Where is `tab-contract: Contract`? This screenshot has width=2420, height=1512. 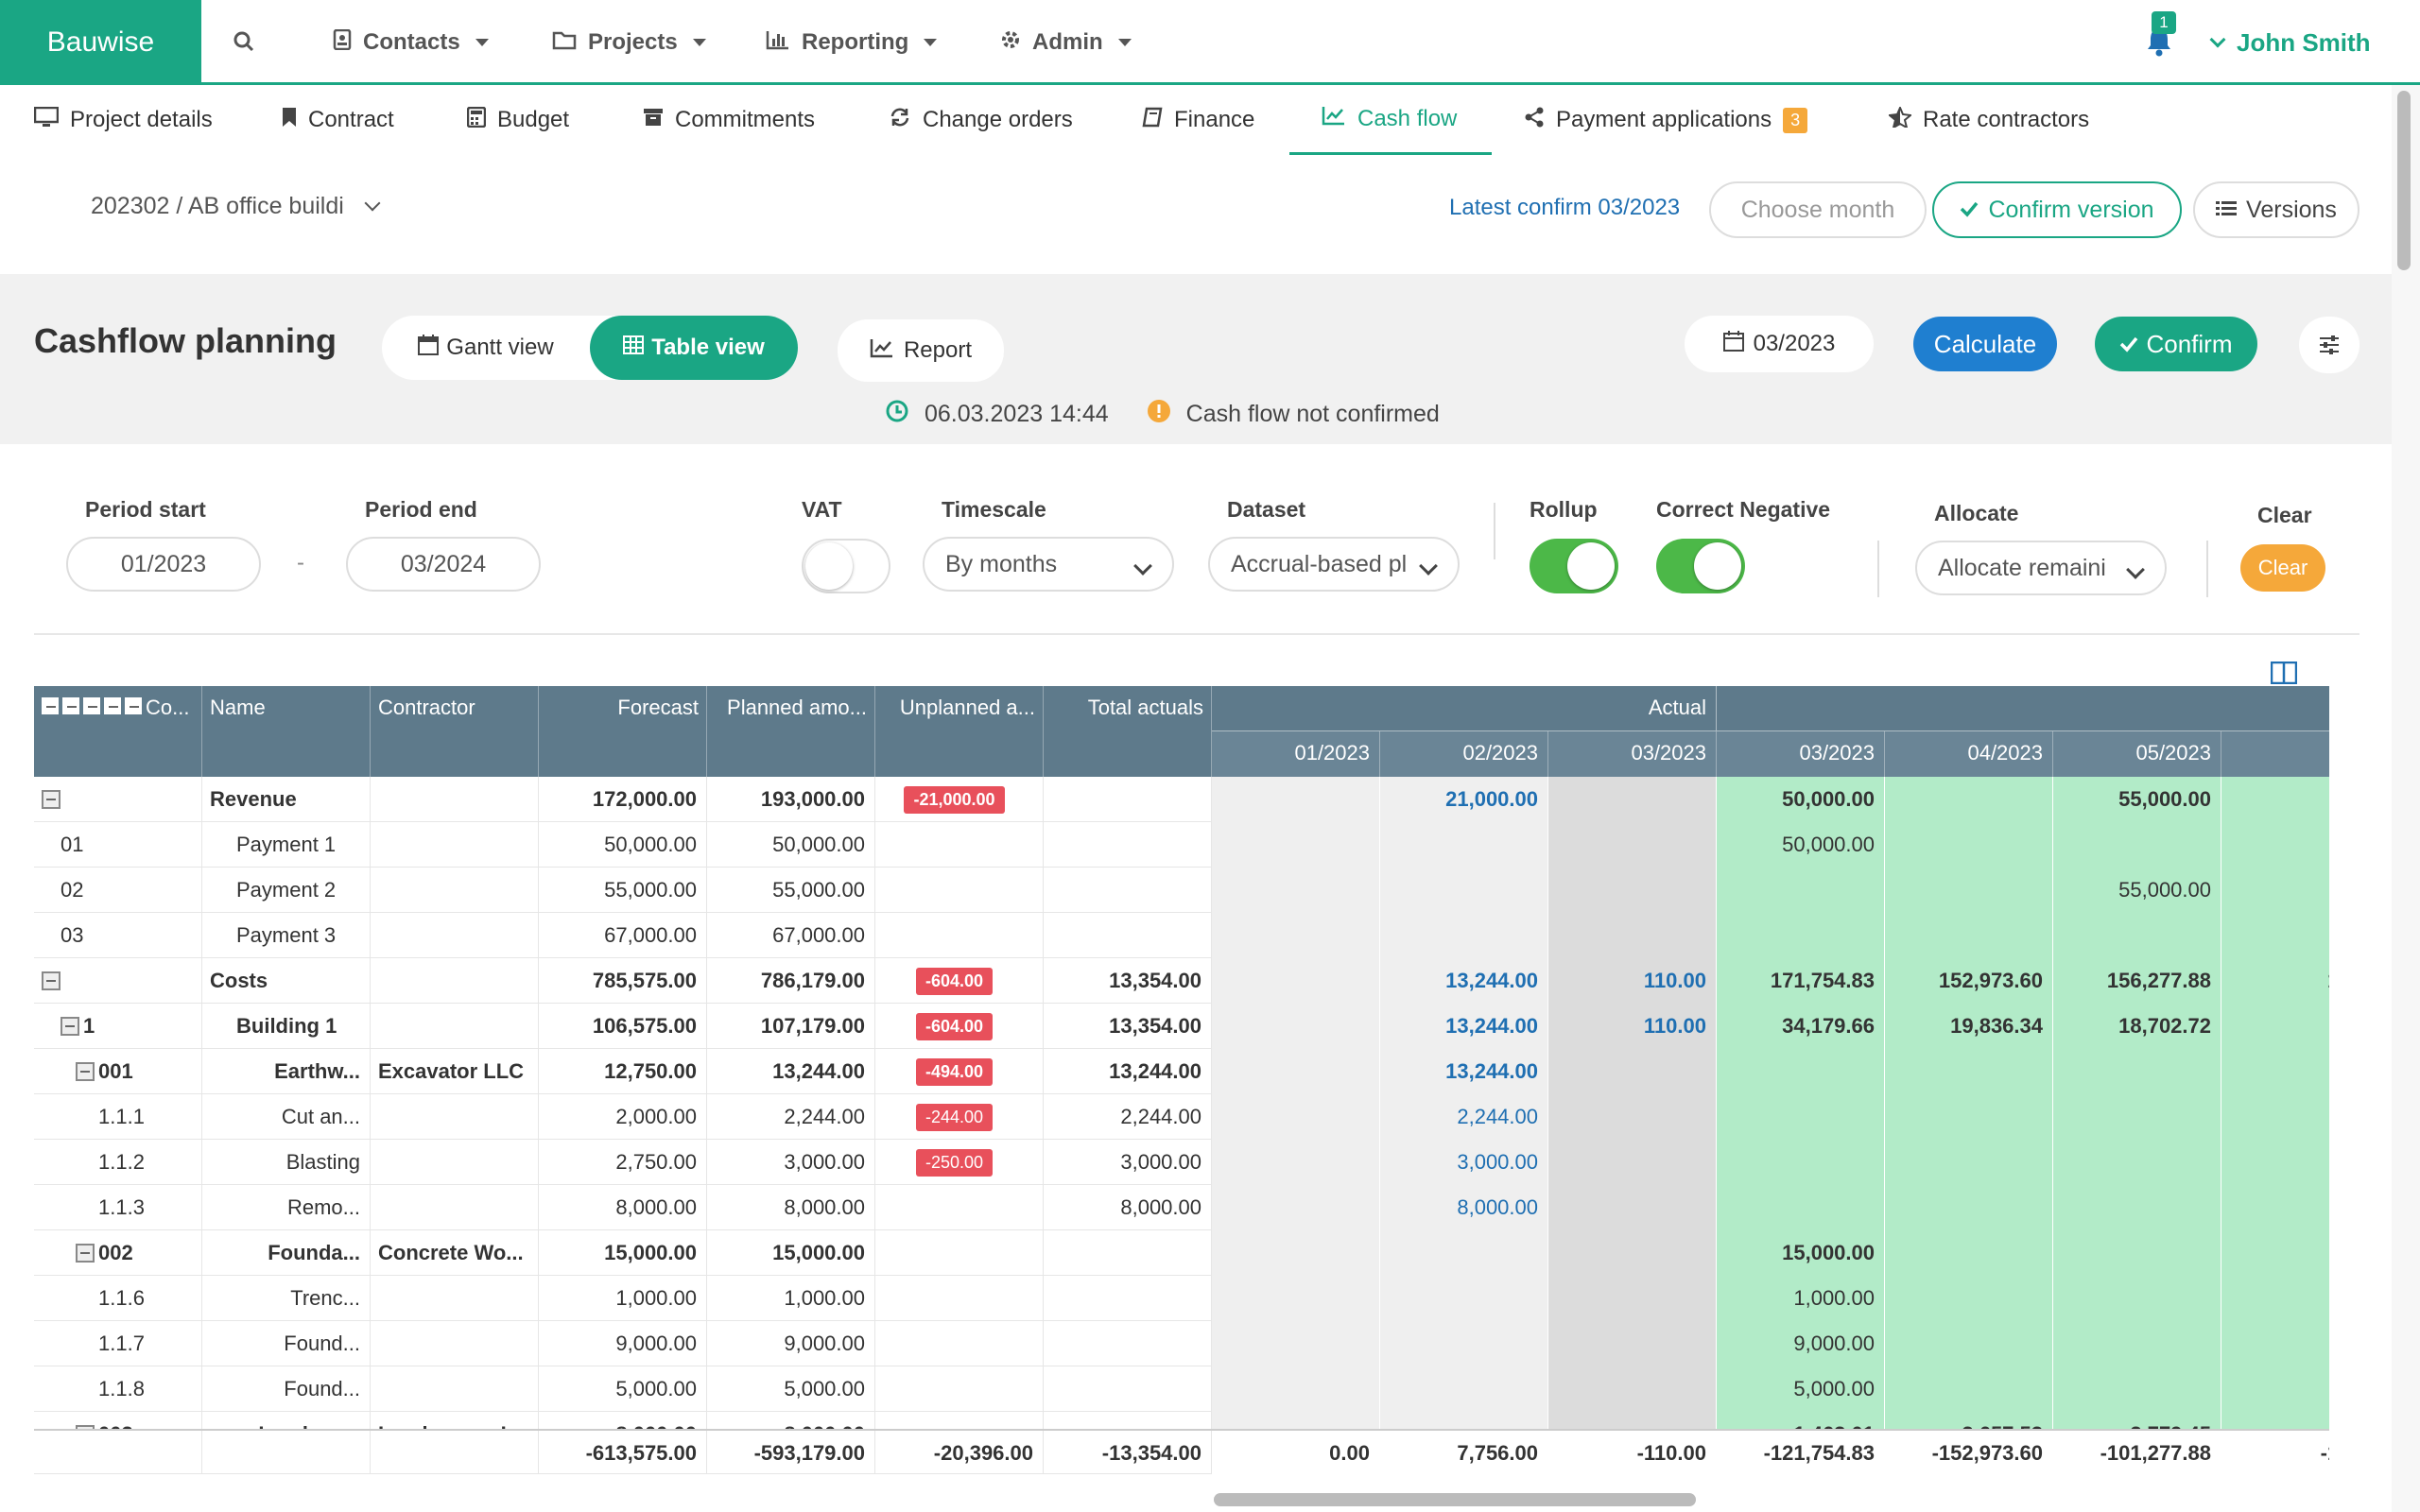 tab-contract: Contract is located at coordinates (338, 120).